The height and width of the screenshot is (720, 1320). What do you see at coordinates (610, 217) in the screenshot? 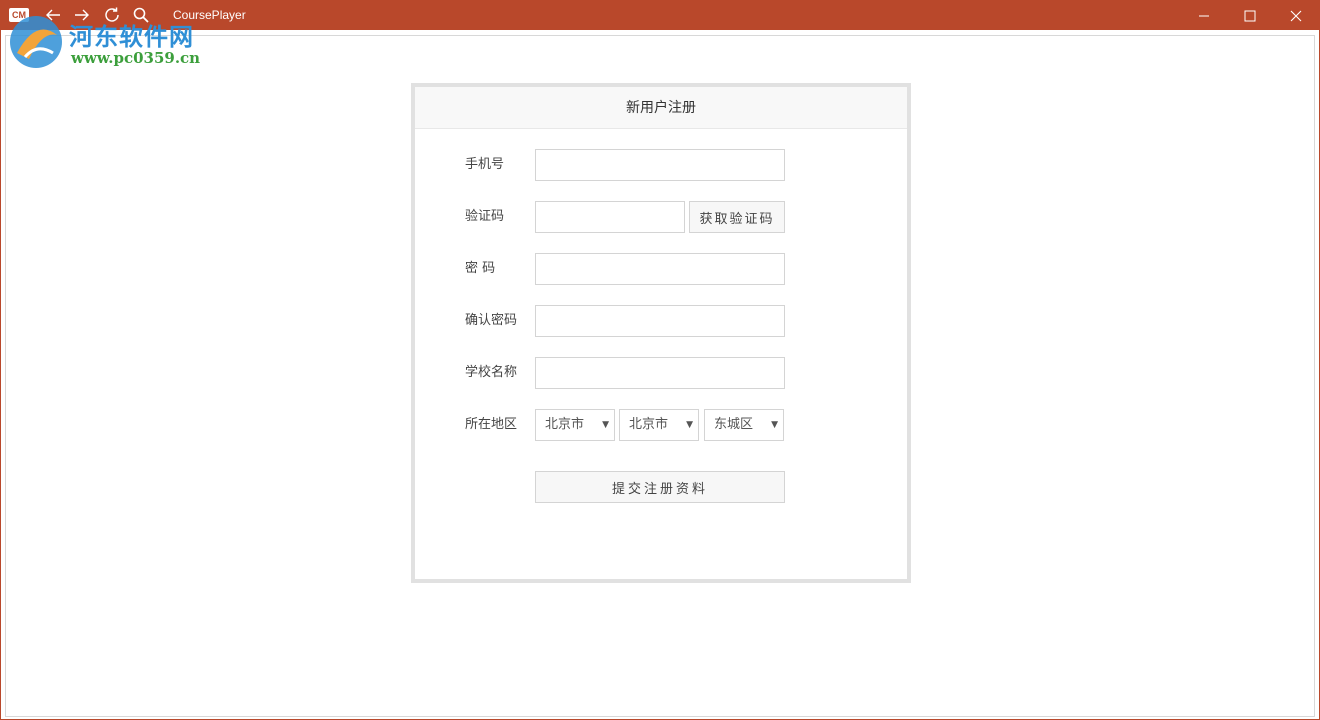
I see `code-input` at bounding box center [610, 217].